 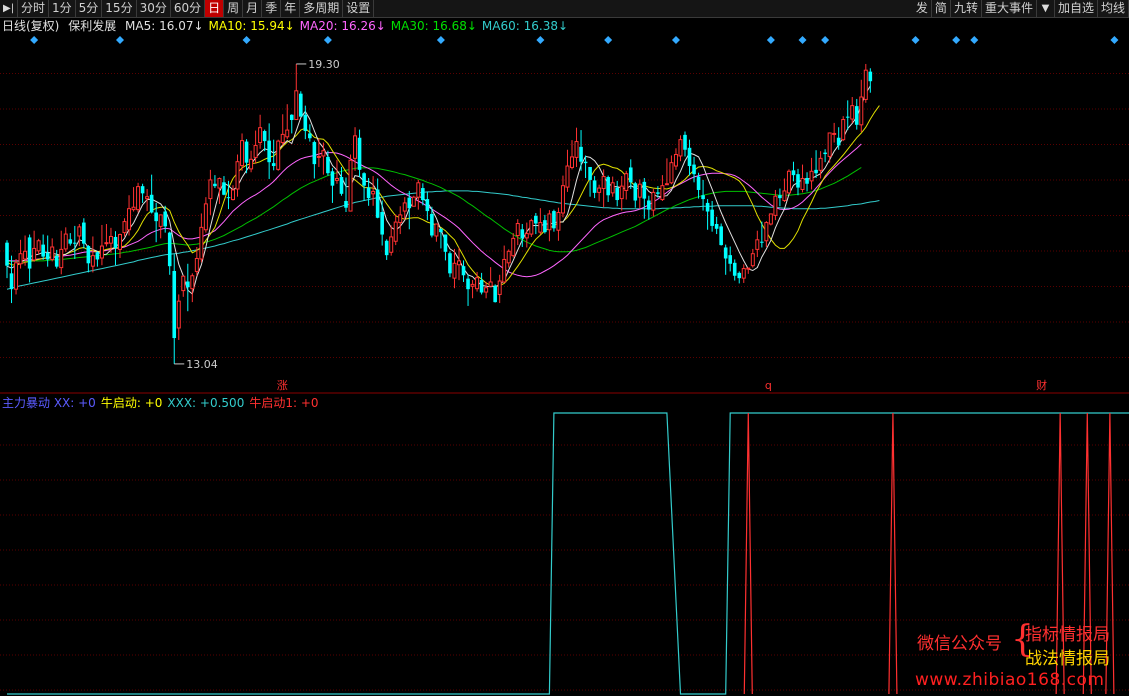 I want to click on niu-qidong-spike, so click(x=748, y=553).